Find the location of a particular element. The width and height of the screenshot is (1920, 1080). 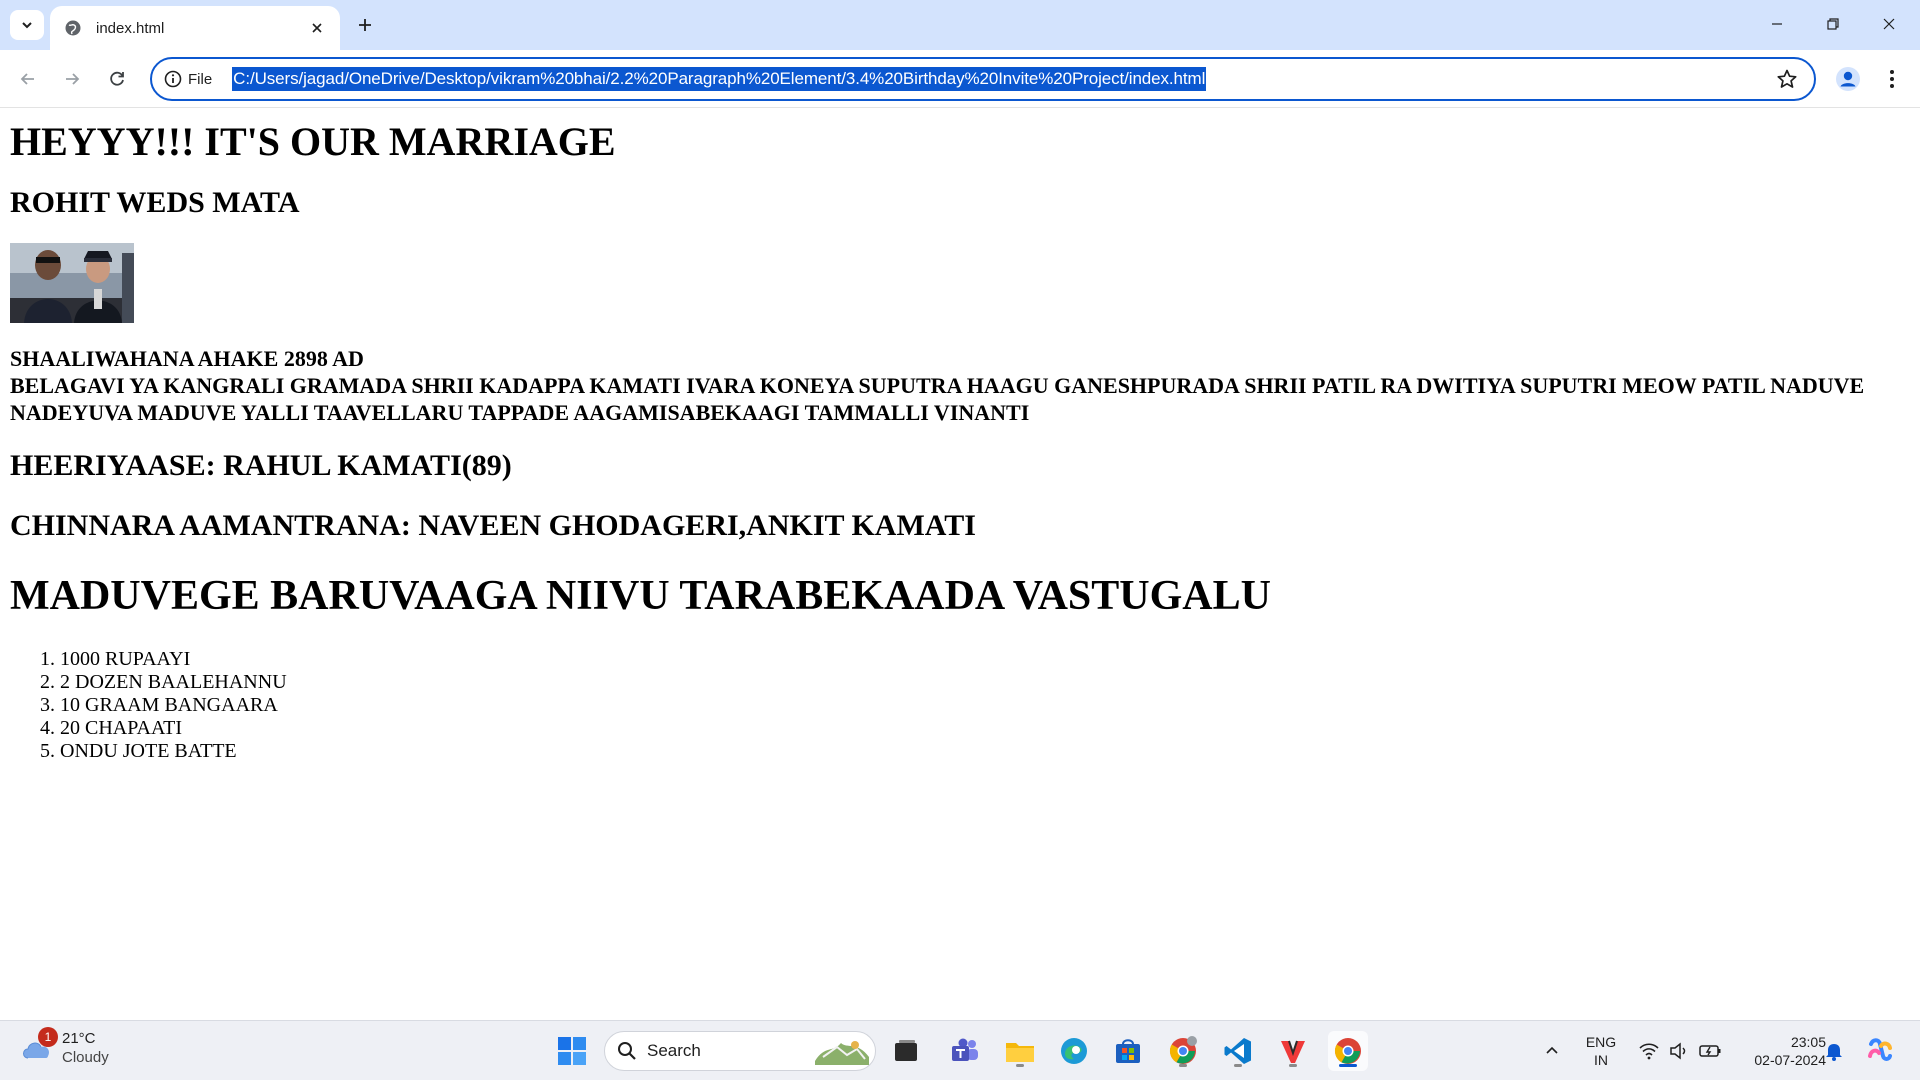

restore-button is located at coordinates (1833, 24).